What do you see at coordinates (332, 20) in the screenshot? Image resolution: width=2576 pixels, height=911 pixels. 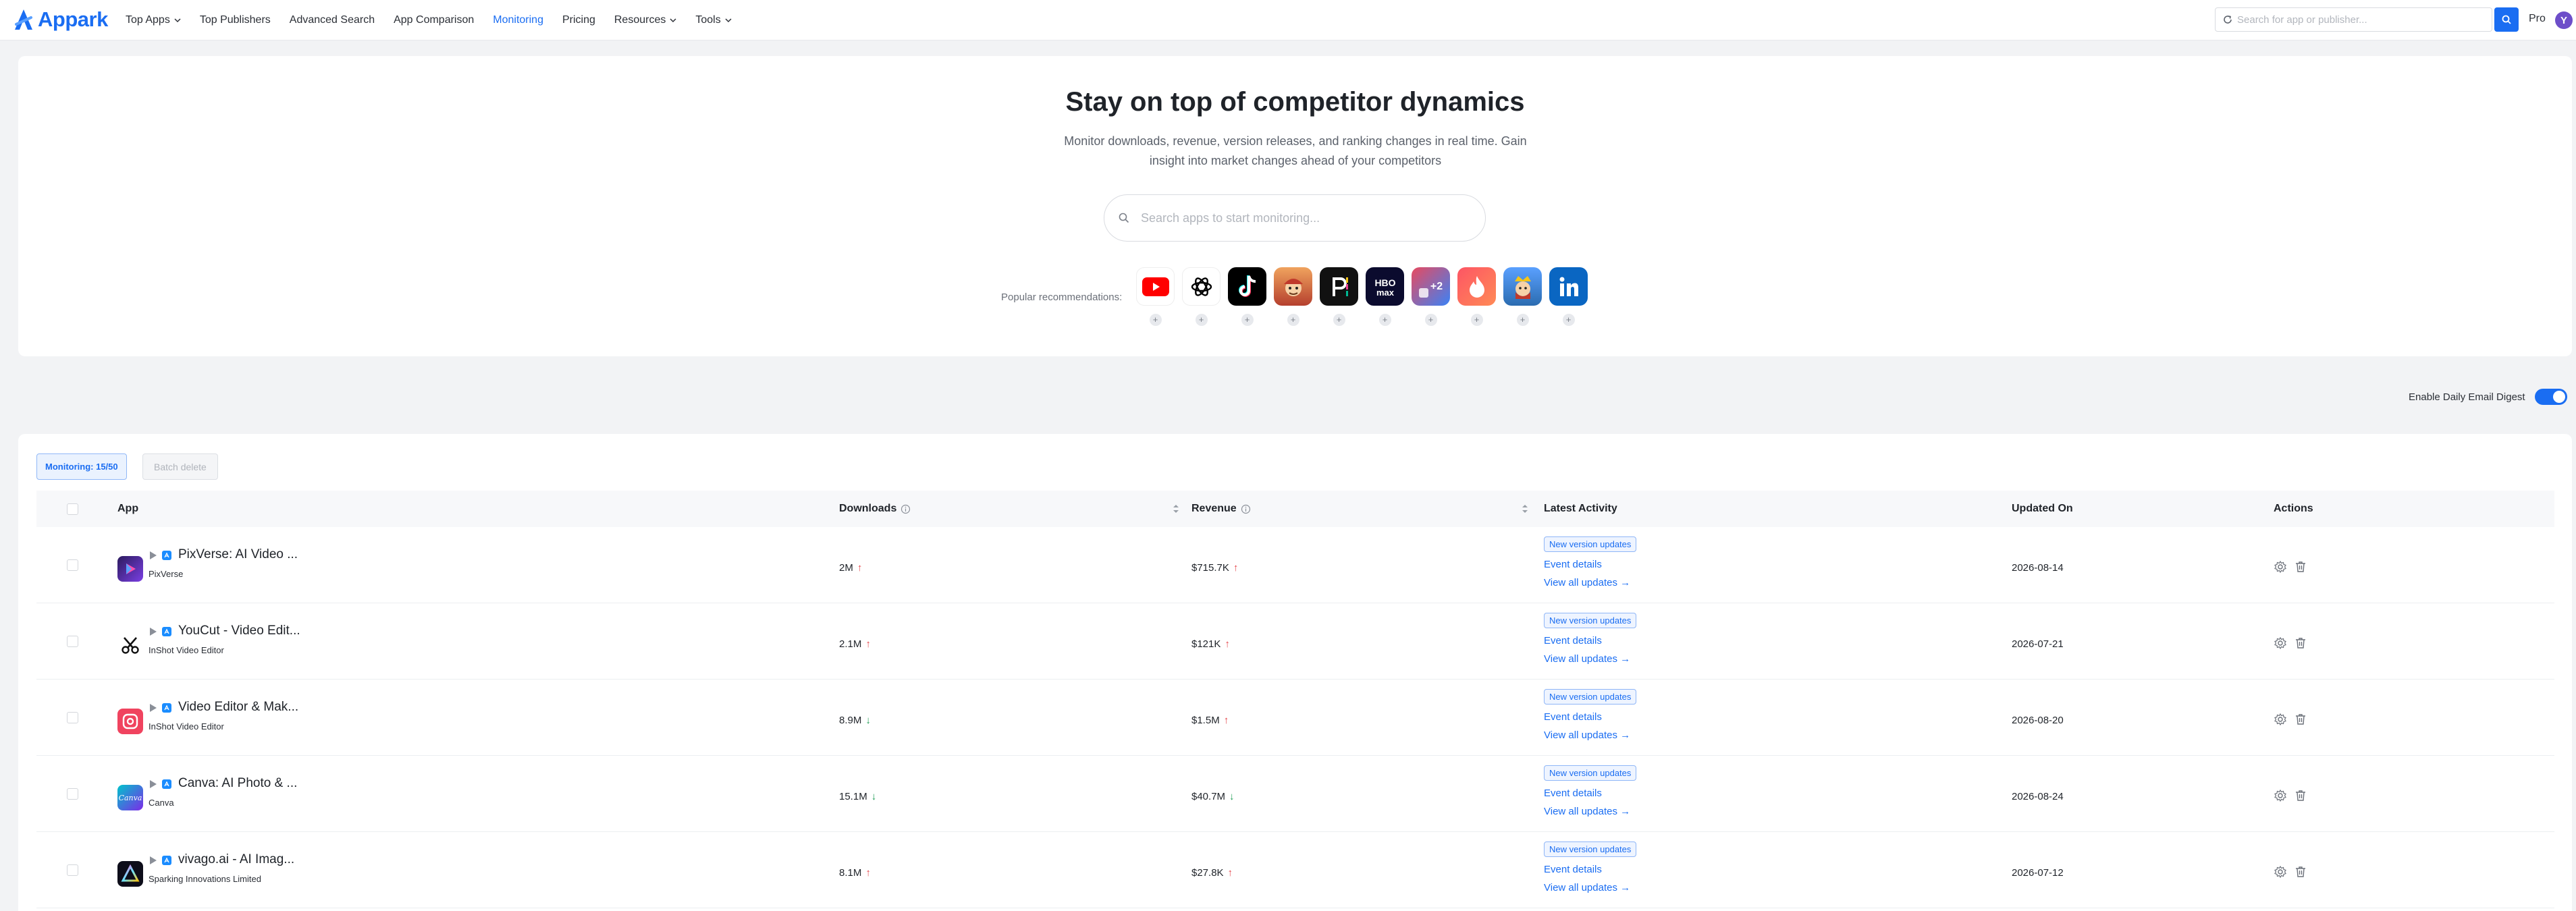 I see `nav-advanced-search: Advanced Search` at bounding box center [332, 20].